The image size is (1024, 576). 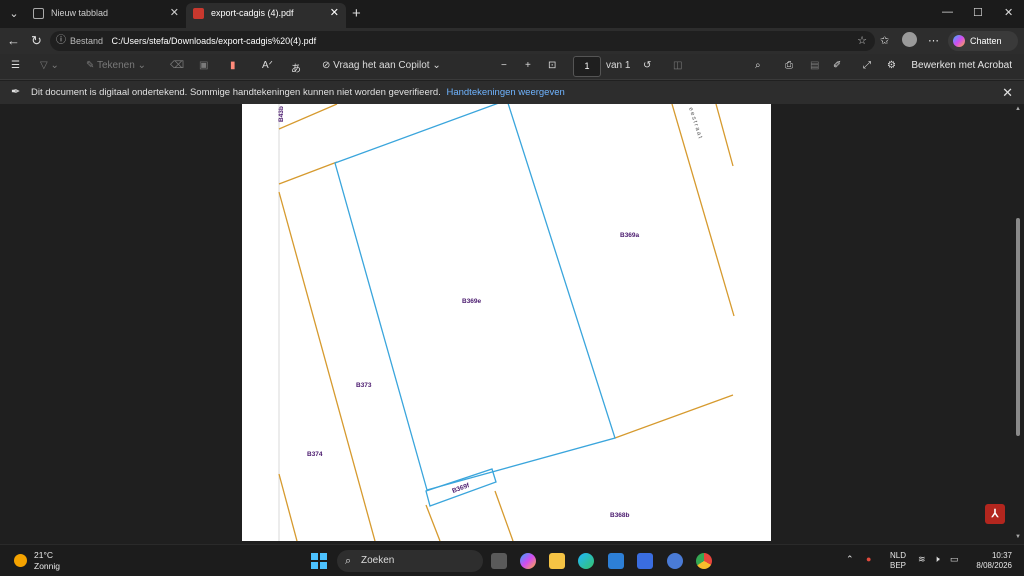 What do you see at coordinates (961, 65) in the screenshot?
I see `edit-with-acrobat-button: Bewerken met Acrobat` at bounding box center [961, 65].